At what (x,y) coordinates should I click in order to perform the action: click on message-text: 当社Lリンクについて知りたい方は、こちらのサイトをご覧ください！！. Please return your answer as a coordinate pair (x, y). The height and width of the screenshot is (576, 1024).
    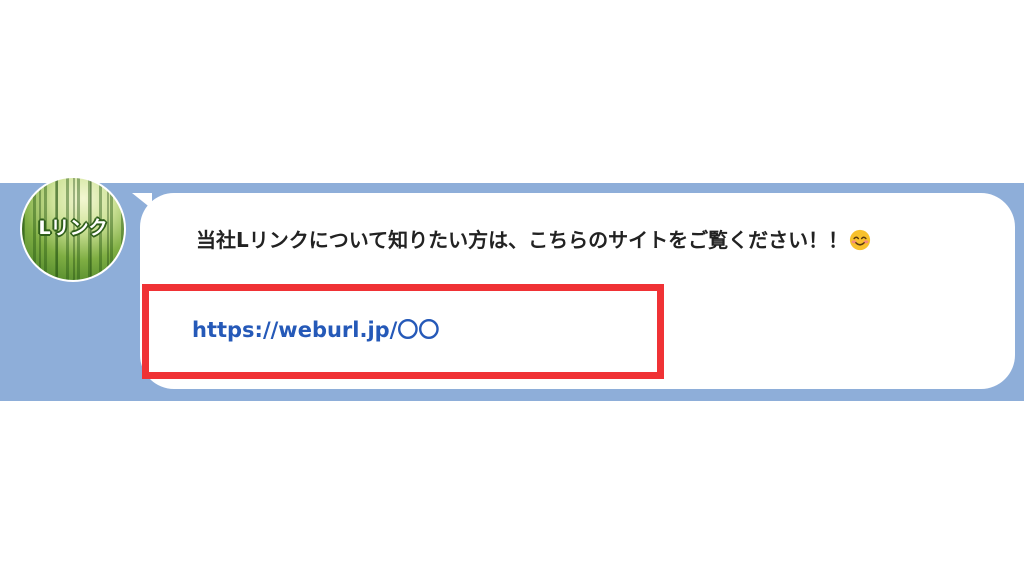
    Looking at the image, I should click on (522, 240).